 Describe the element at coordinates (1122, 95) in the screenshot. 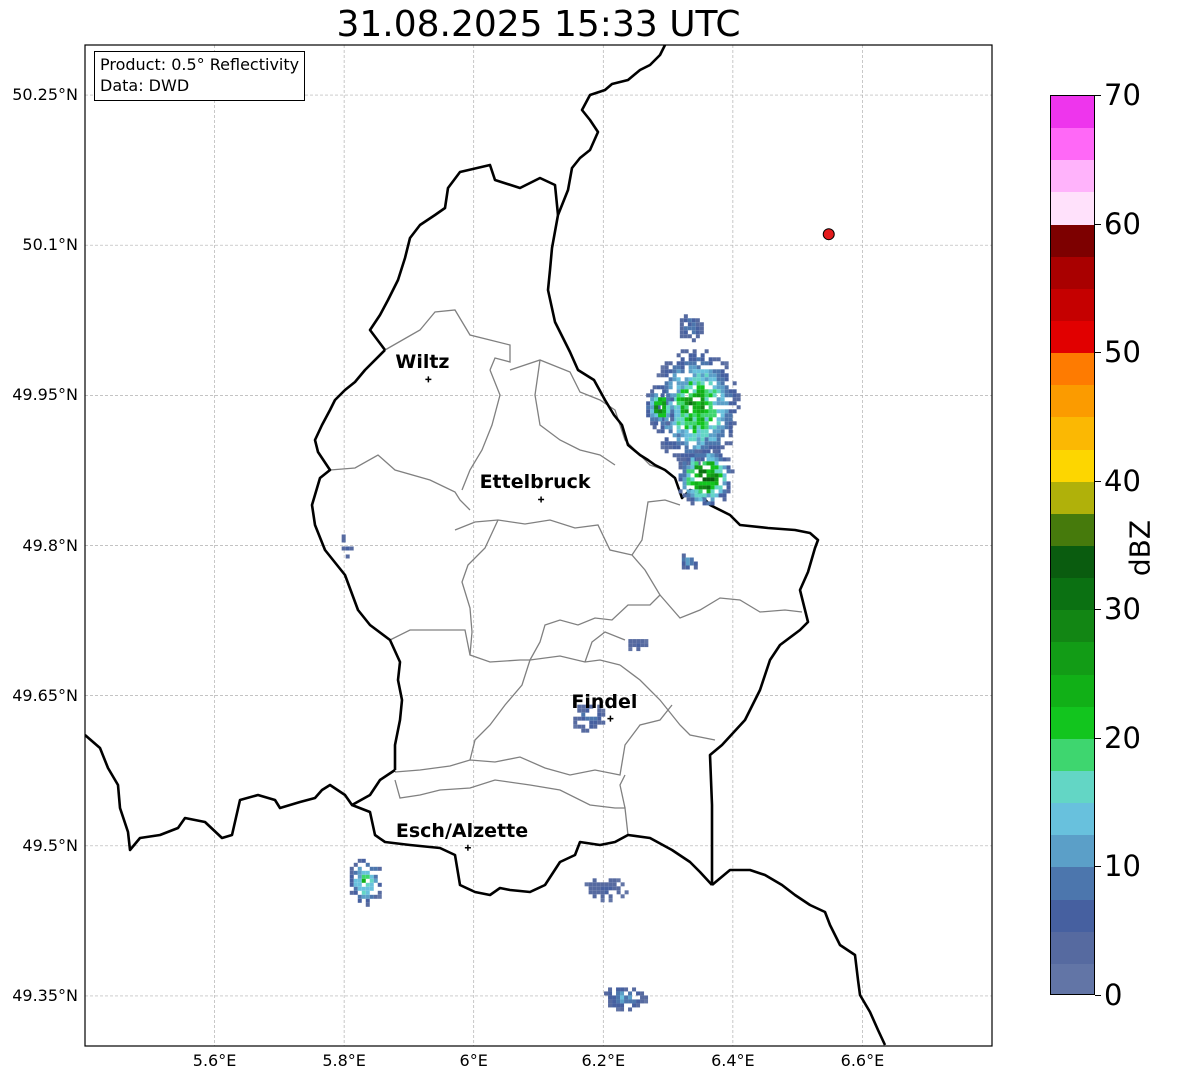

I see `colorbar-tick-label: 70` at that location.